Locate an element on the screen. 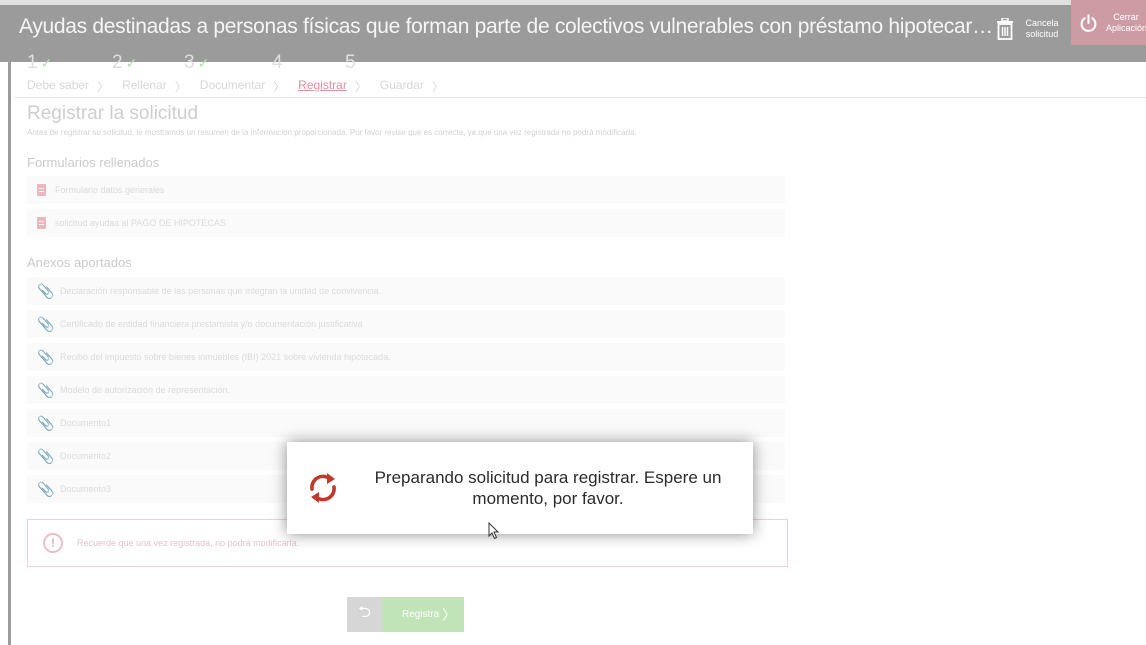 This screenshot has width=1146, height=645. mouse-cursor-icon is located at coordinates (494, 531).